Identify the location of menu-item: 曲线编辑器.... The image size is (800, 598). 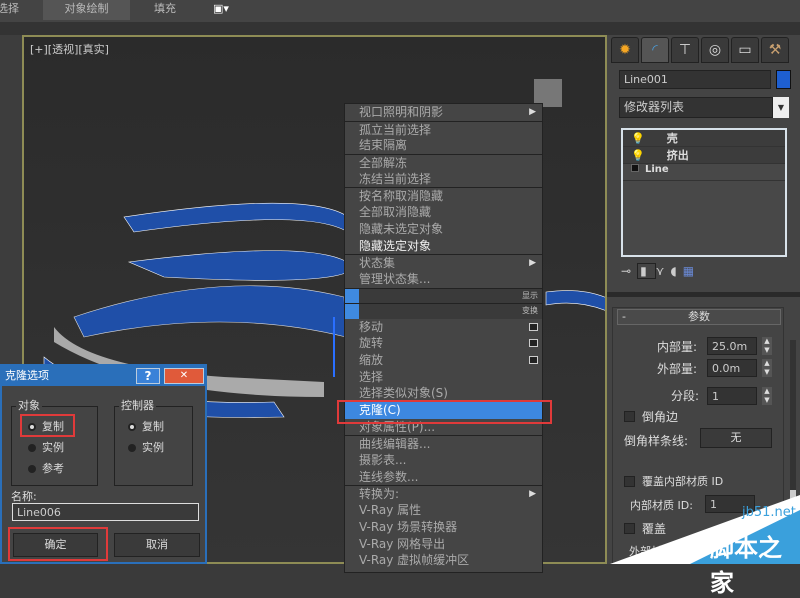
(443, 443).